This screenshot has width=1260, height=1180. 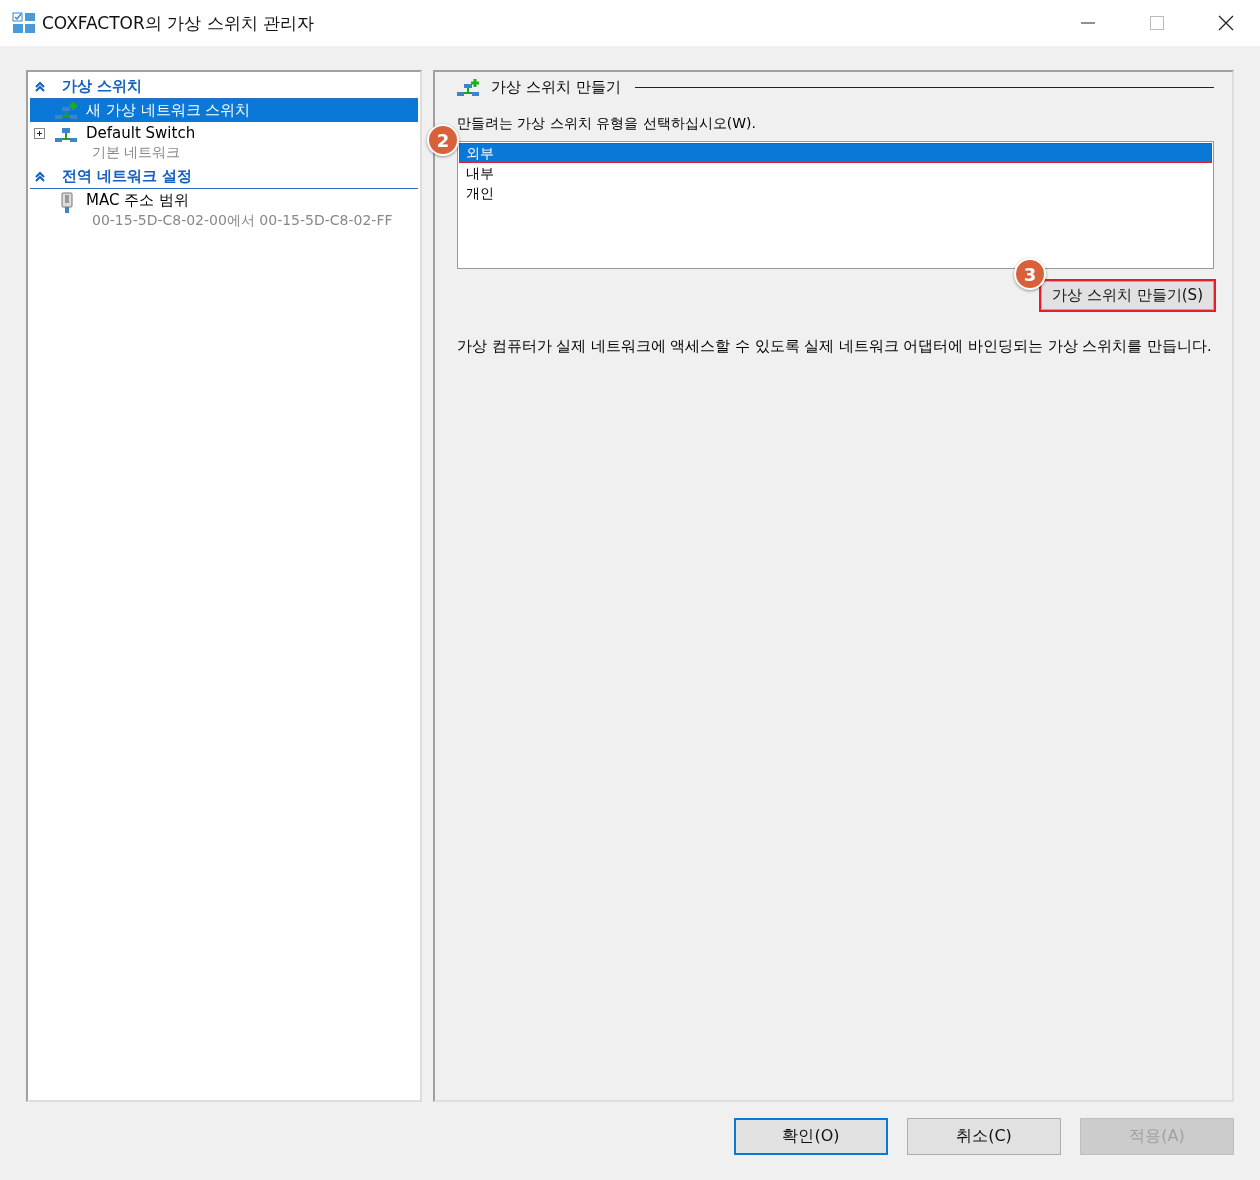 I want to click on expand-icon, so click(x=39, y=133).